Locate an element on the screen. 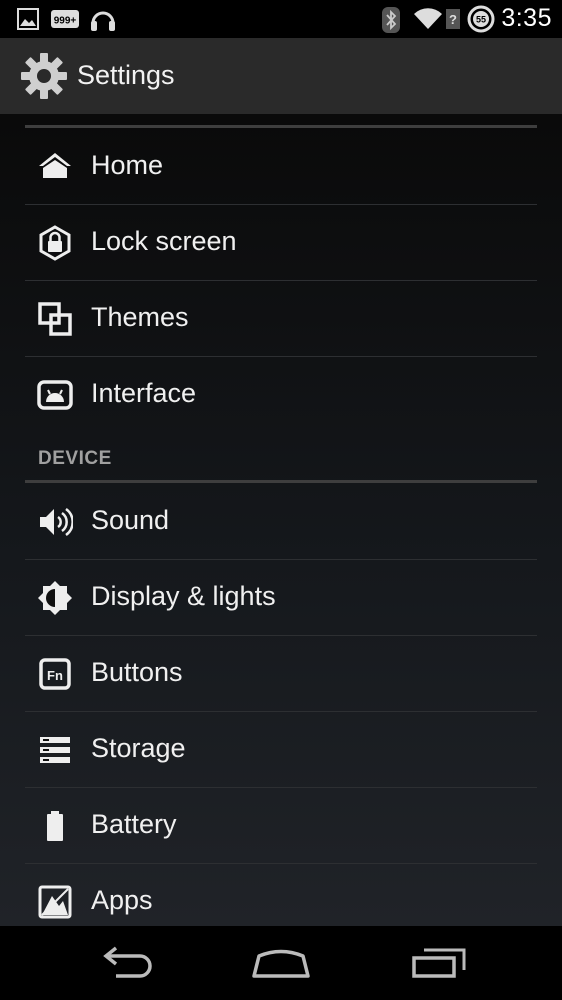 The height and width of the screenshot is (1000, 562). settings-item-sound: Sound is located at coordinates (281, 522).